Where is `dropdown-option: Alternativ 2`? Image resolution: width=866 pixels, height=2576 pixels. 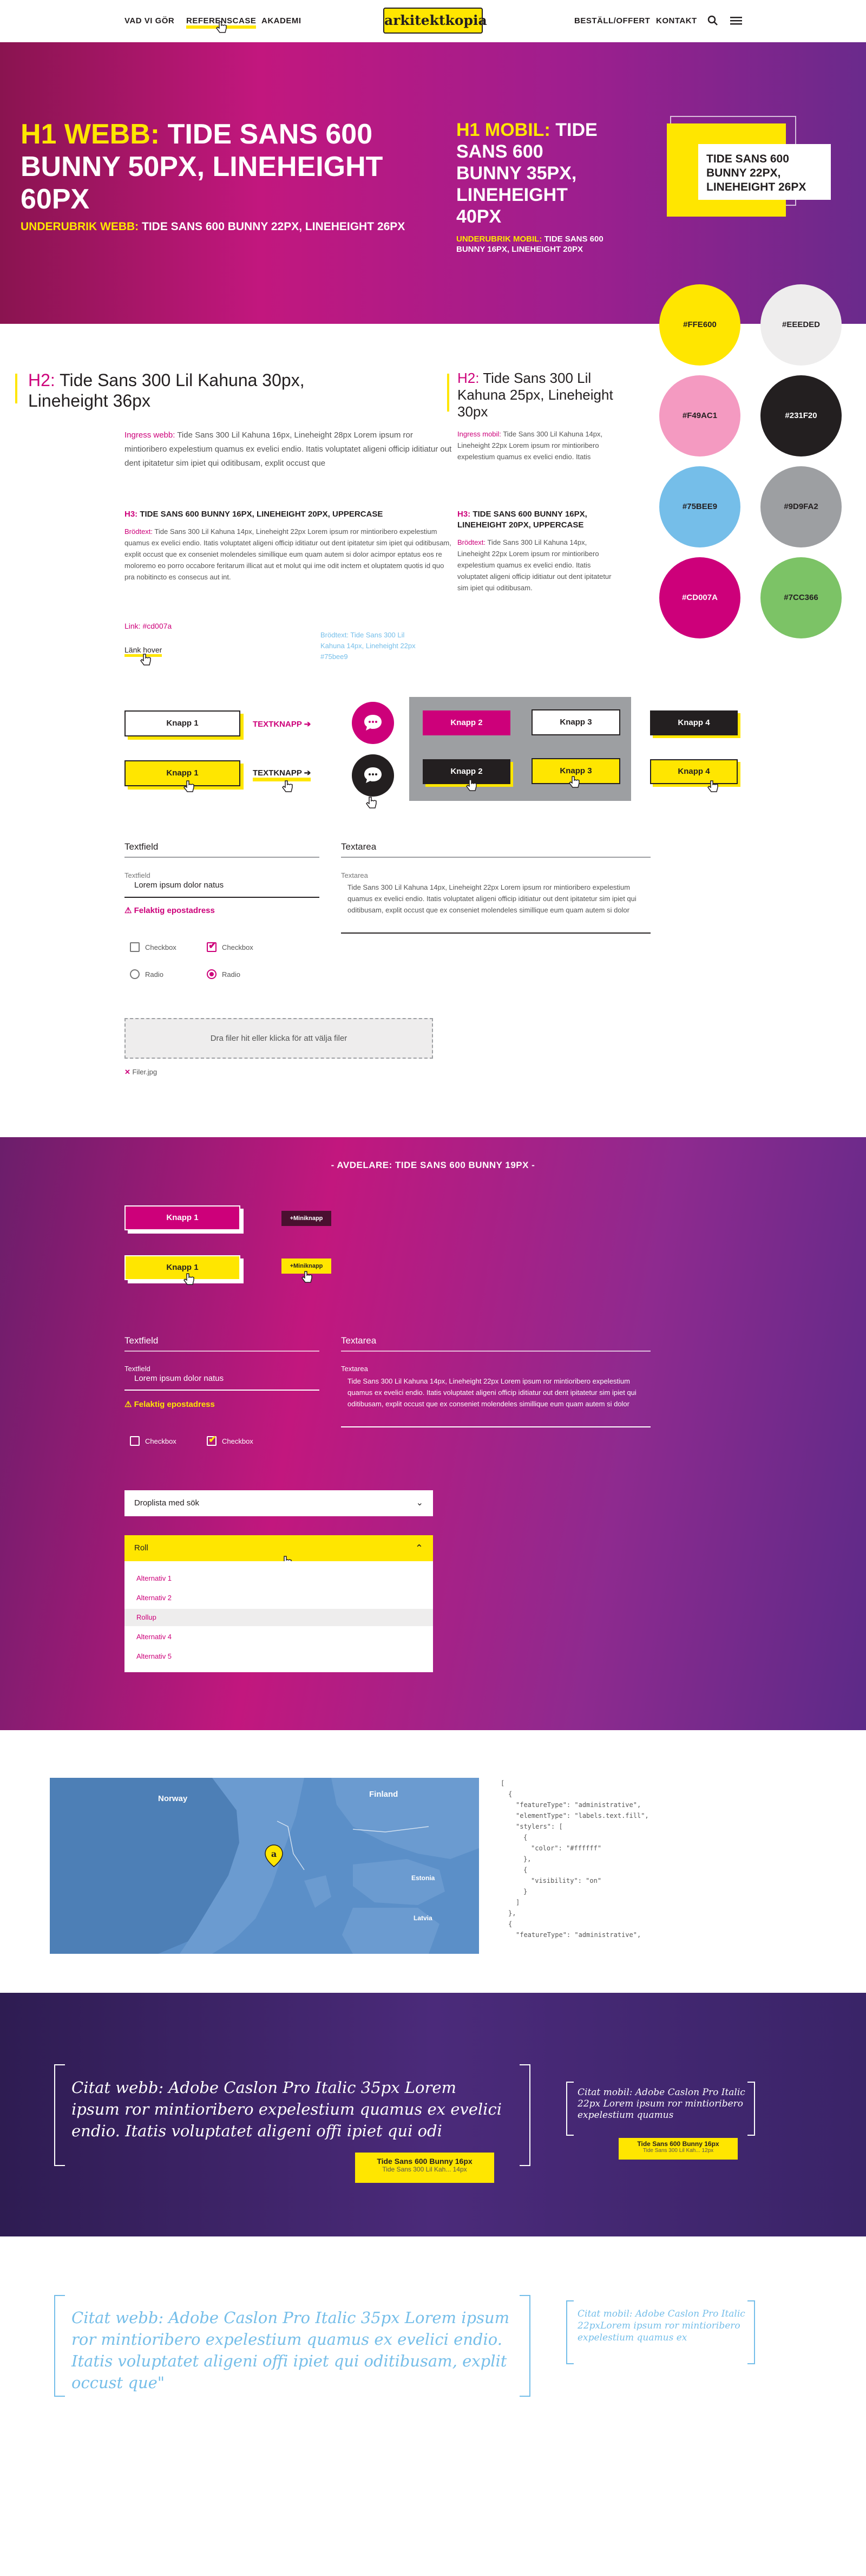 dropdown-option: Alternativ 2 is located at coordinates (278, 1598).